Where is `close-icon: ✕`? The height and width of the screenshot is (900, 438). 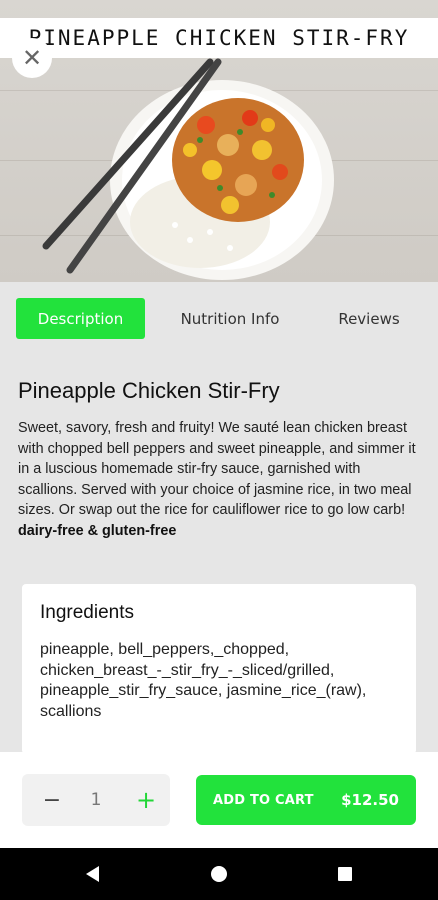
close-icon: ✕ is located at coordinates (32, 58).